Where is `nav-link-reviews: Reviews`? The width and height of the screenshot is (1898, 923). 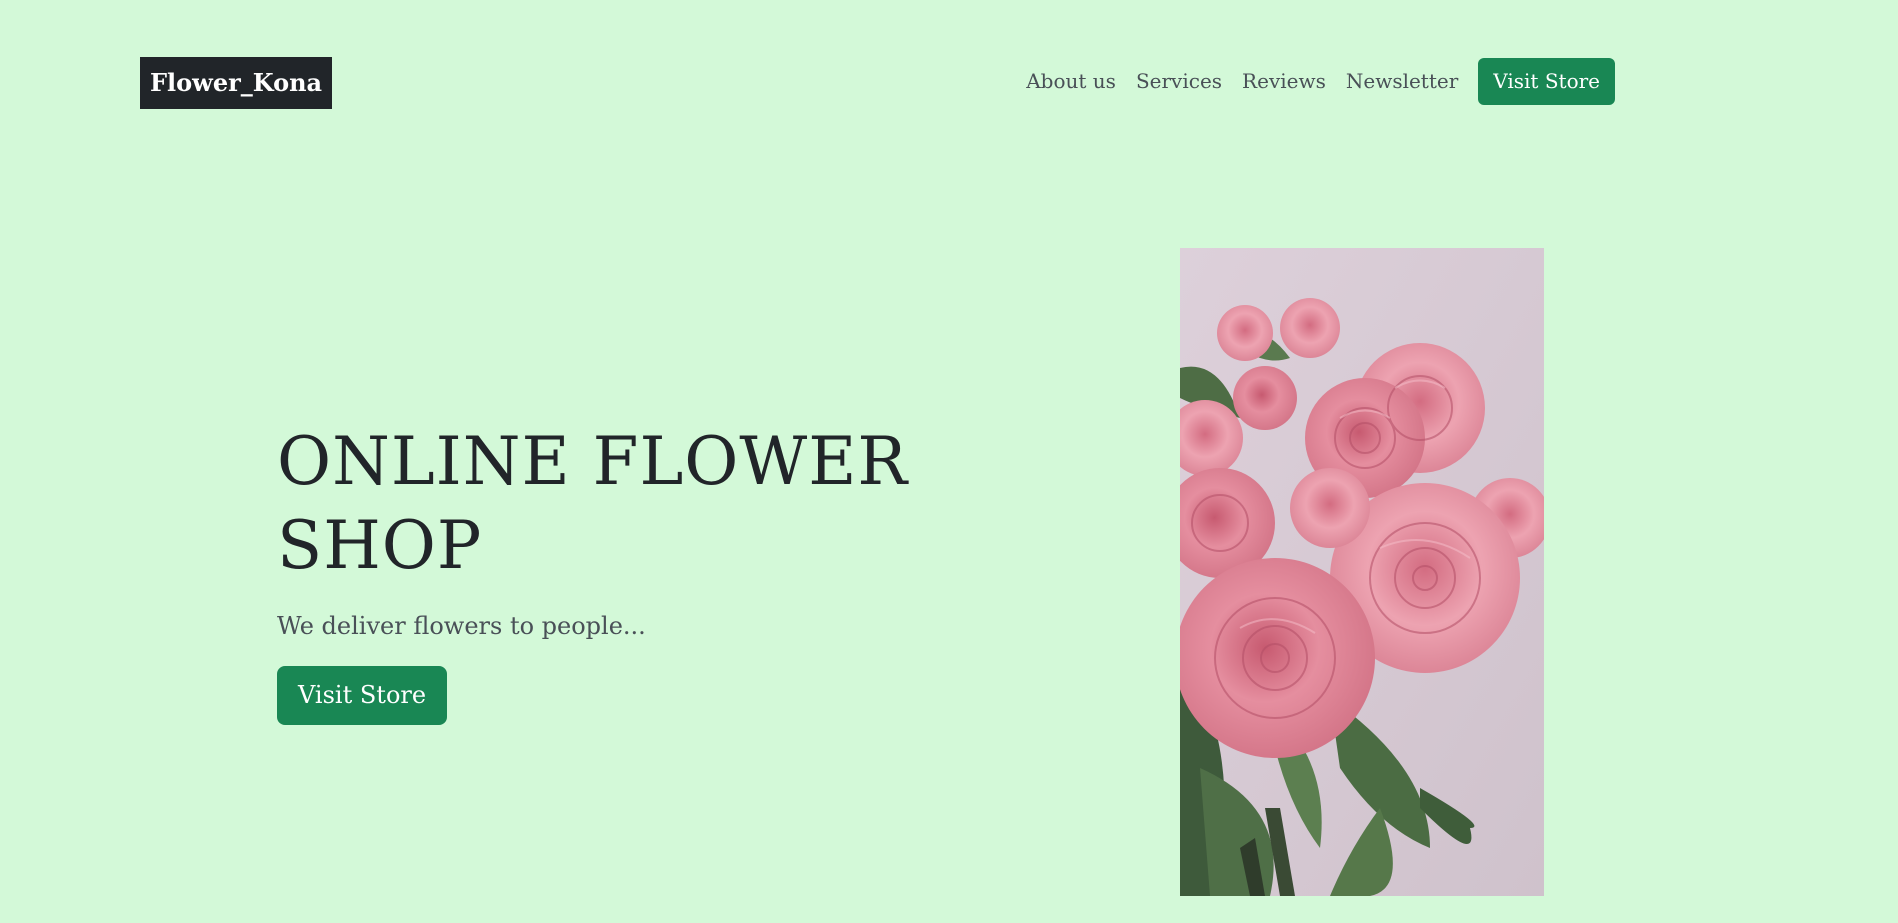 nav-link-reviews: Reviews is located at coordinates (1284, 81).